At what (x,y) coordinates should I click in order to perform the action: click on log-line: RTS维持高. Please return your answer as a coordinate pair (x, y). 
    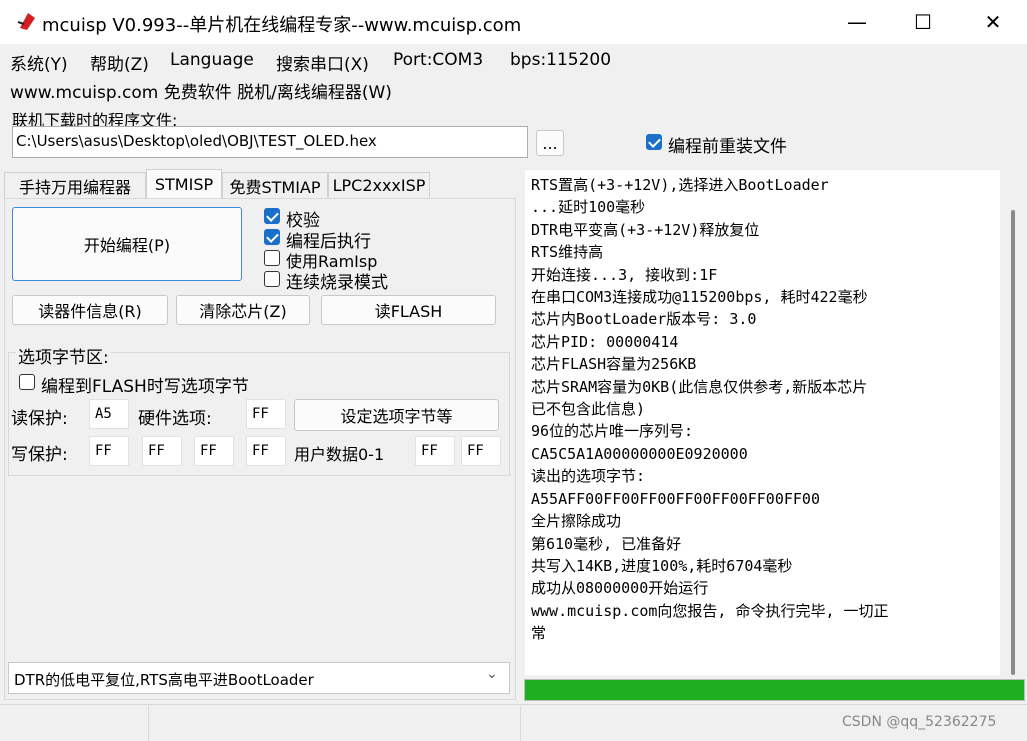
    Looking at the image, I should click on (567, 252).